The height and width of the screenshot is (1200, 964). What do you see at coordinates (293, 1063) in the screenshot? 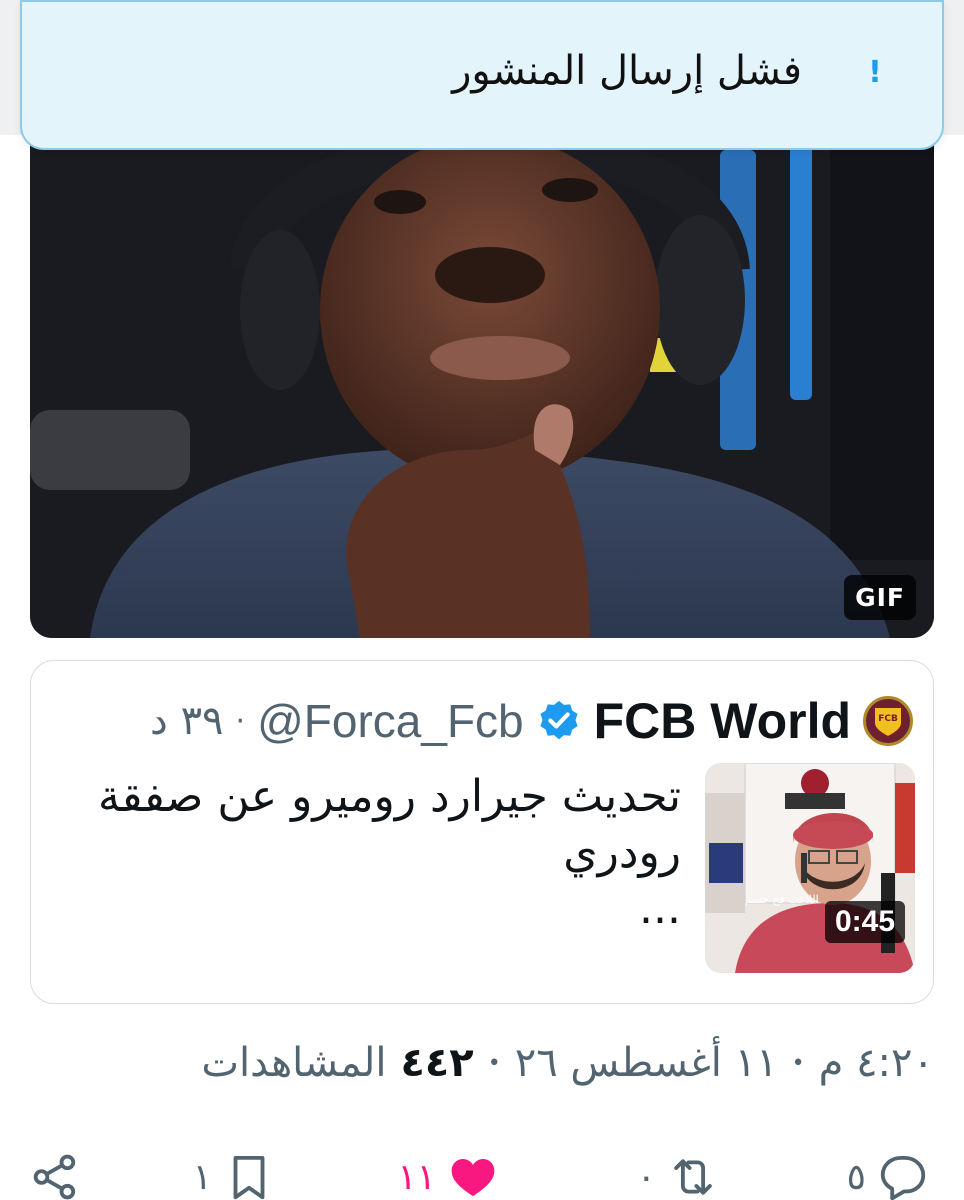
I see `views-label: المشاهدات` at bounding box center [293, 1063].